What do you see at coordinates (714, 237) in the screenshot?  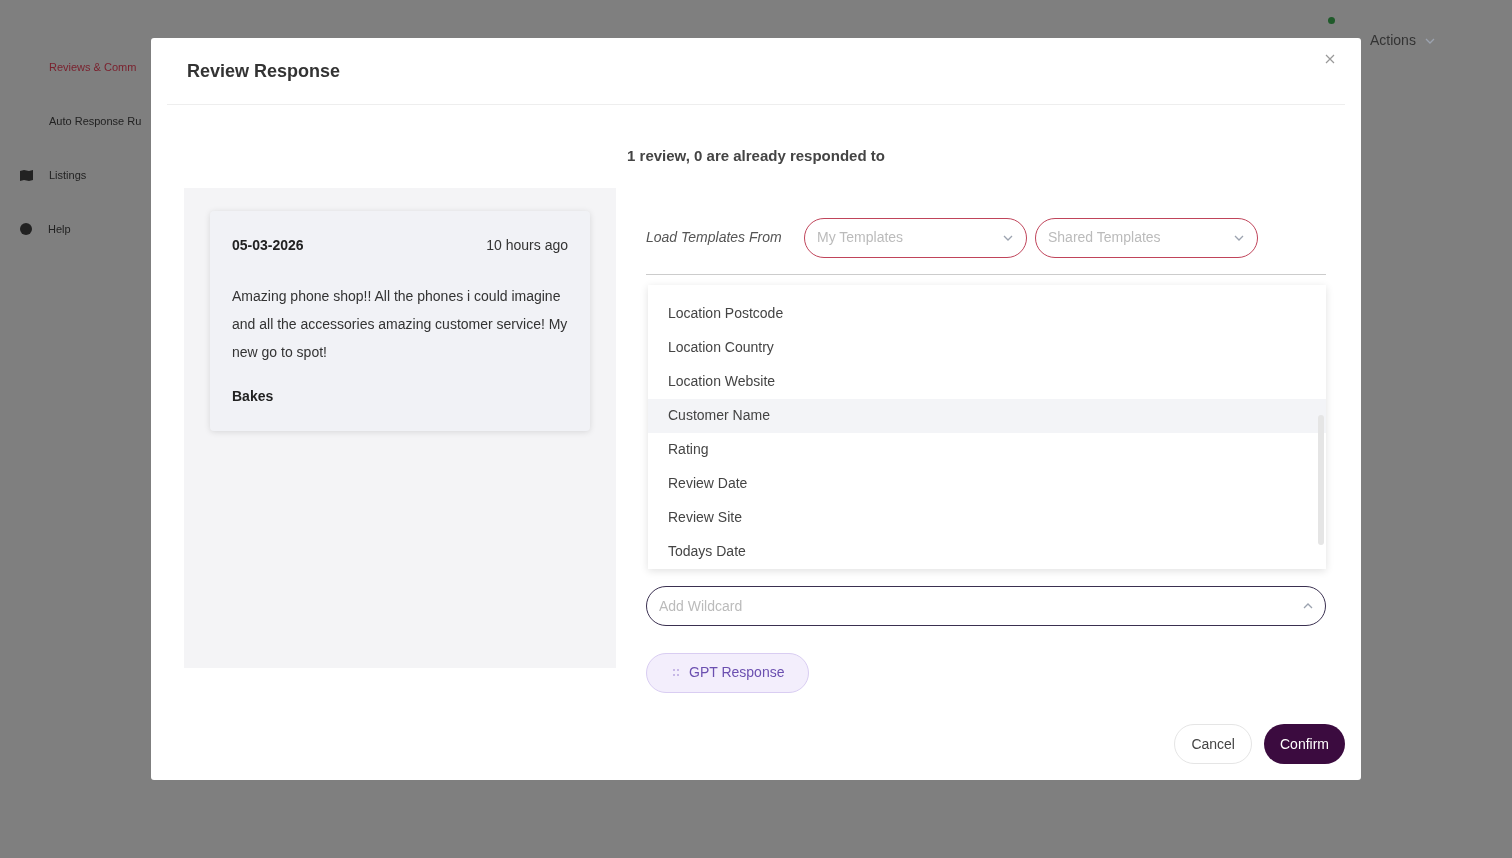 I see `load-templates-label: Load Templates From` at bounding box center [714, 237].